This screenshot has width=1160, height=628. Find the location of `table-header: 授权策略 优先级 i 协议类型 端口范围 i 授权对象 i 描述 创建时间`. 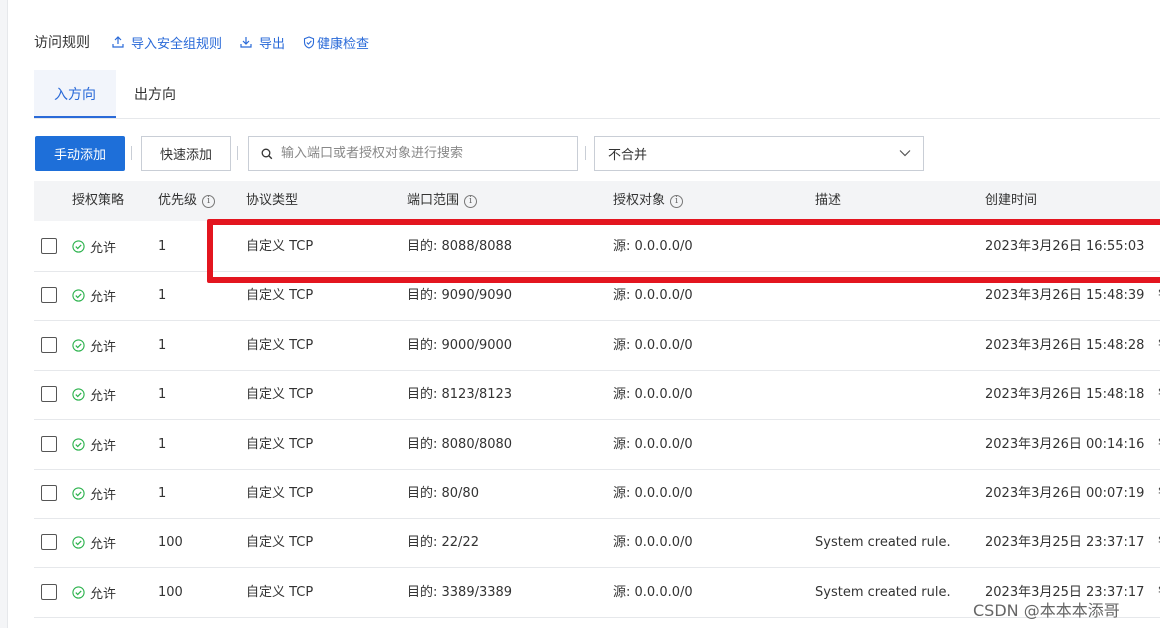

table-header: 授权策略 优先级 i 协议类型 端口范围 i 授权对象 i 描述 创建时间 is located at coordinates (597, 201).